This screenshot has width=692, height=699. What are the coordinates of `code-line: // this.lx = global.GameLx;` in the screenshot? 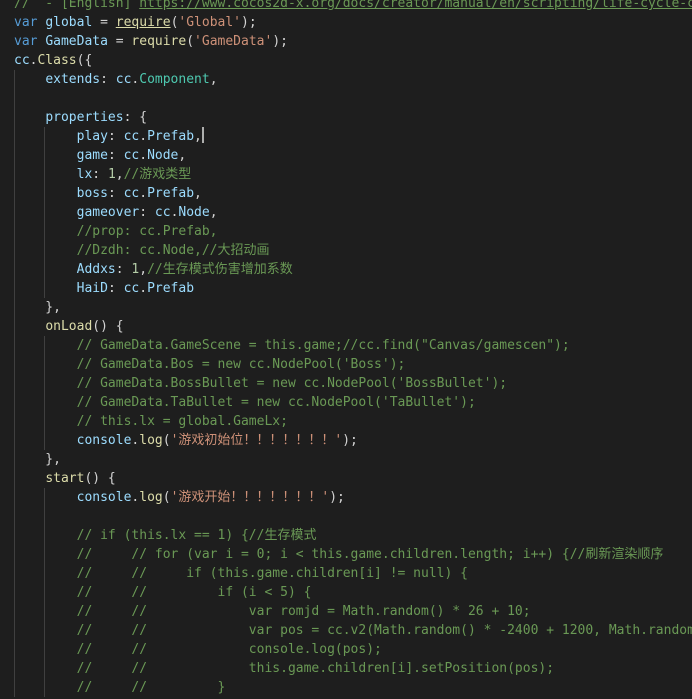 It's located at (346, 421).